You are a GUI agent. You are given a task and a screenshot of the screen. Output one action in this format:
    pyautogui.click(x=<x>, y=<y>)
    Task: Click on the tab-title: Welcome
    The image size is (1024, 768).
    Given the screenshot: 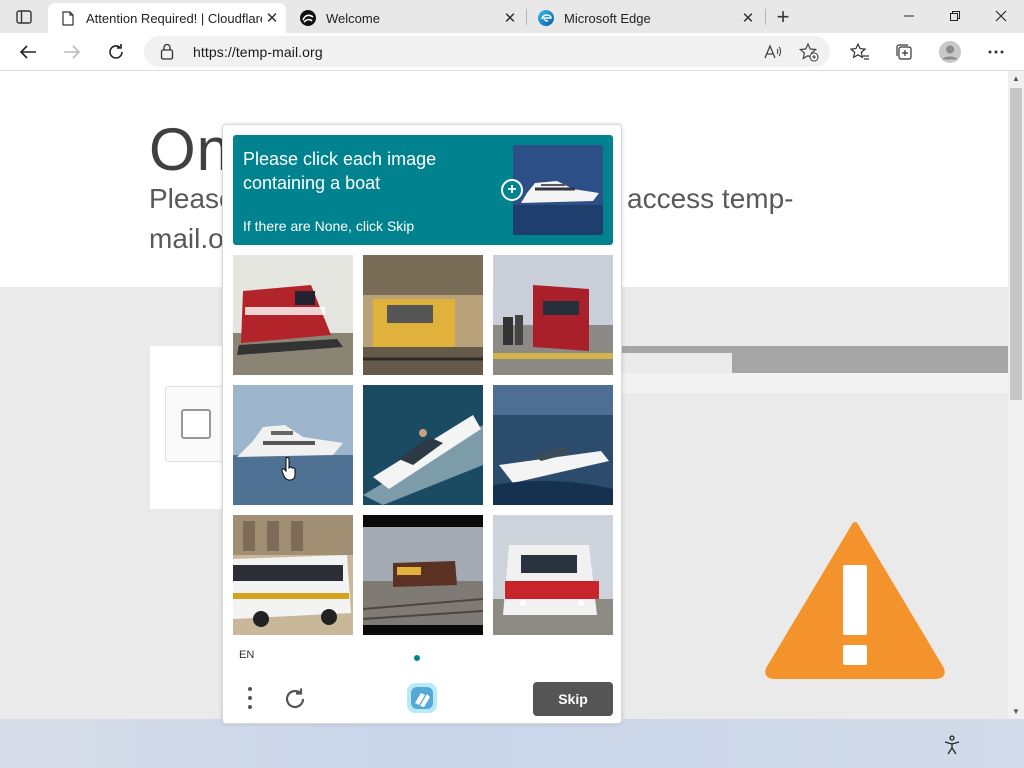 What is the action you would take?
    pyautogui.click(x=353, y=18)
    